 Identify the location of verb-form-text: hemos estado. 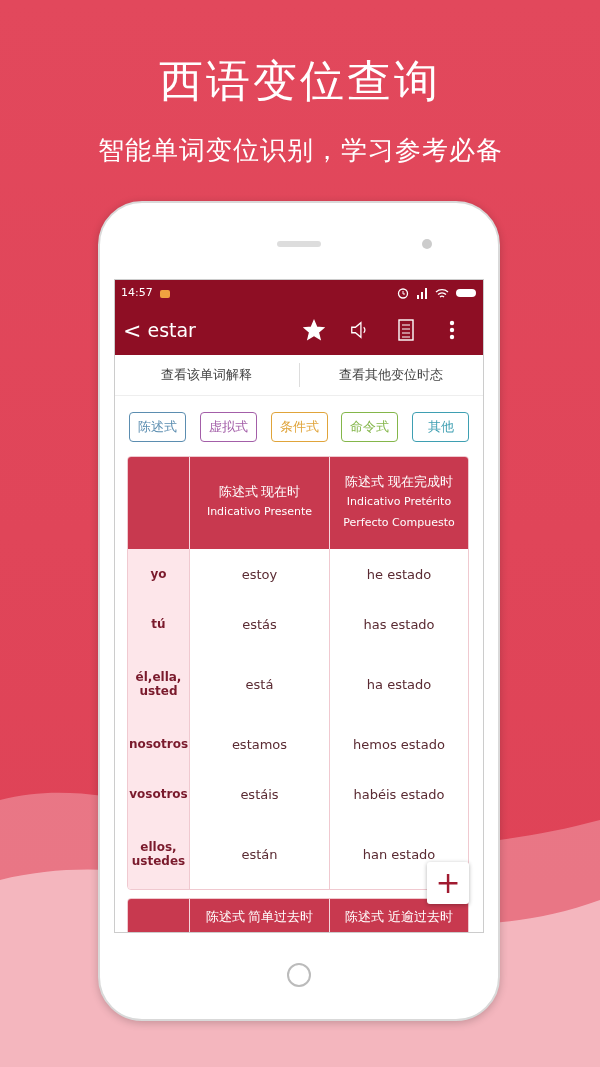
(399, 744).